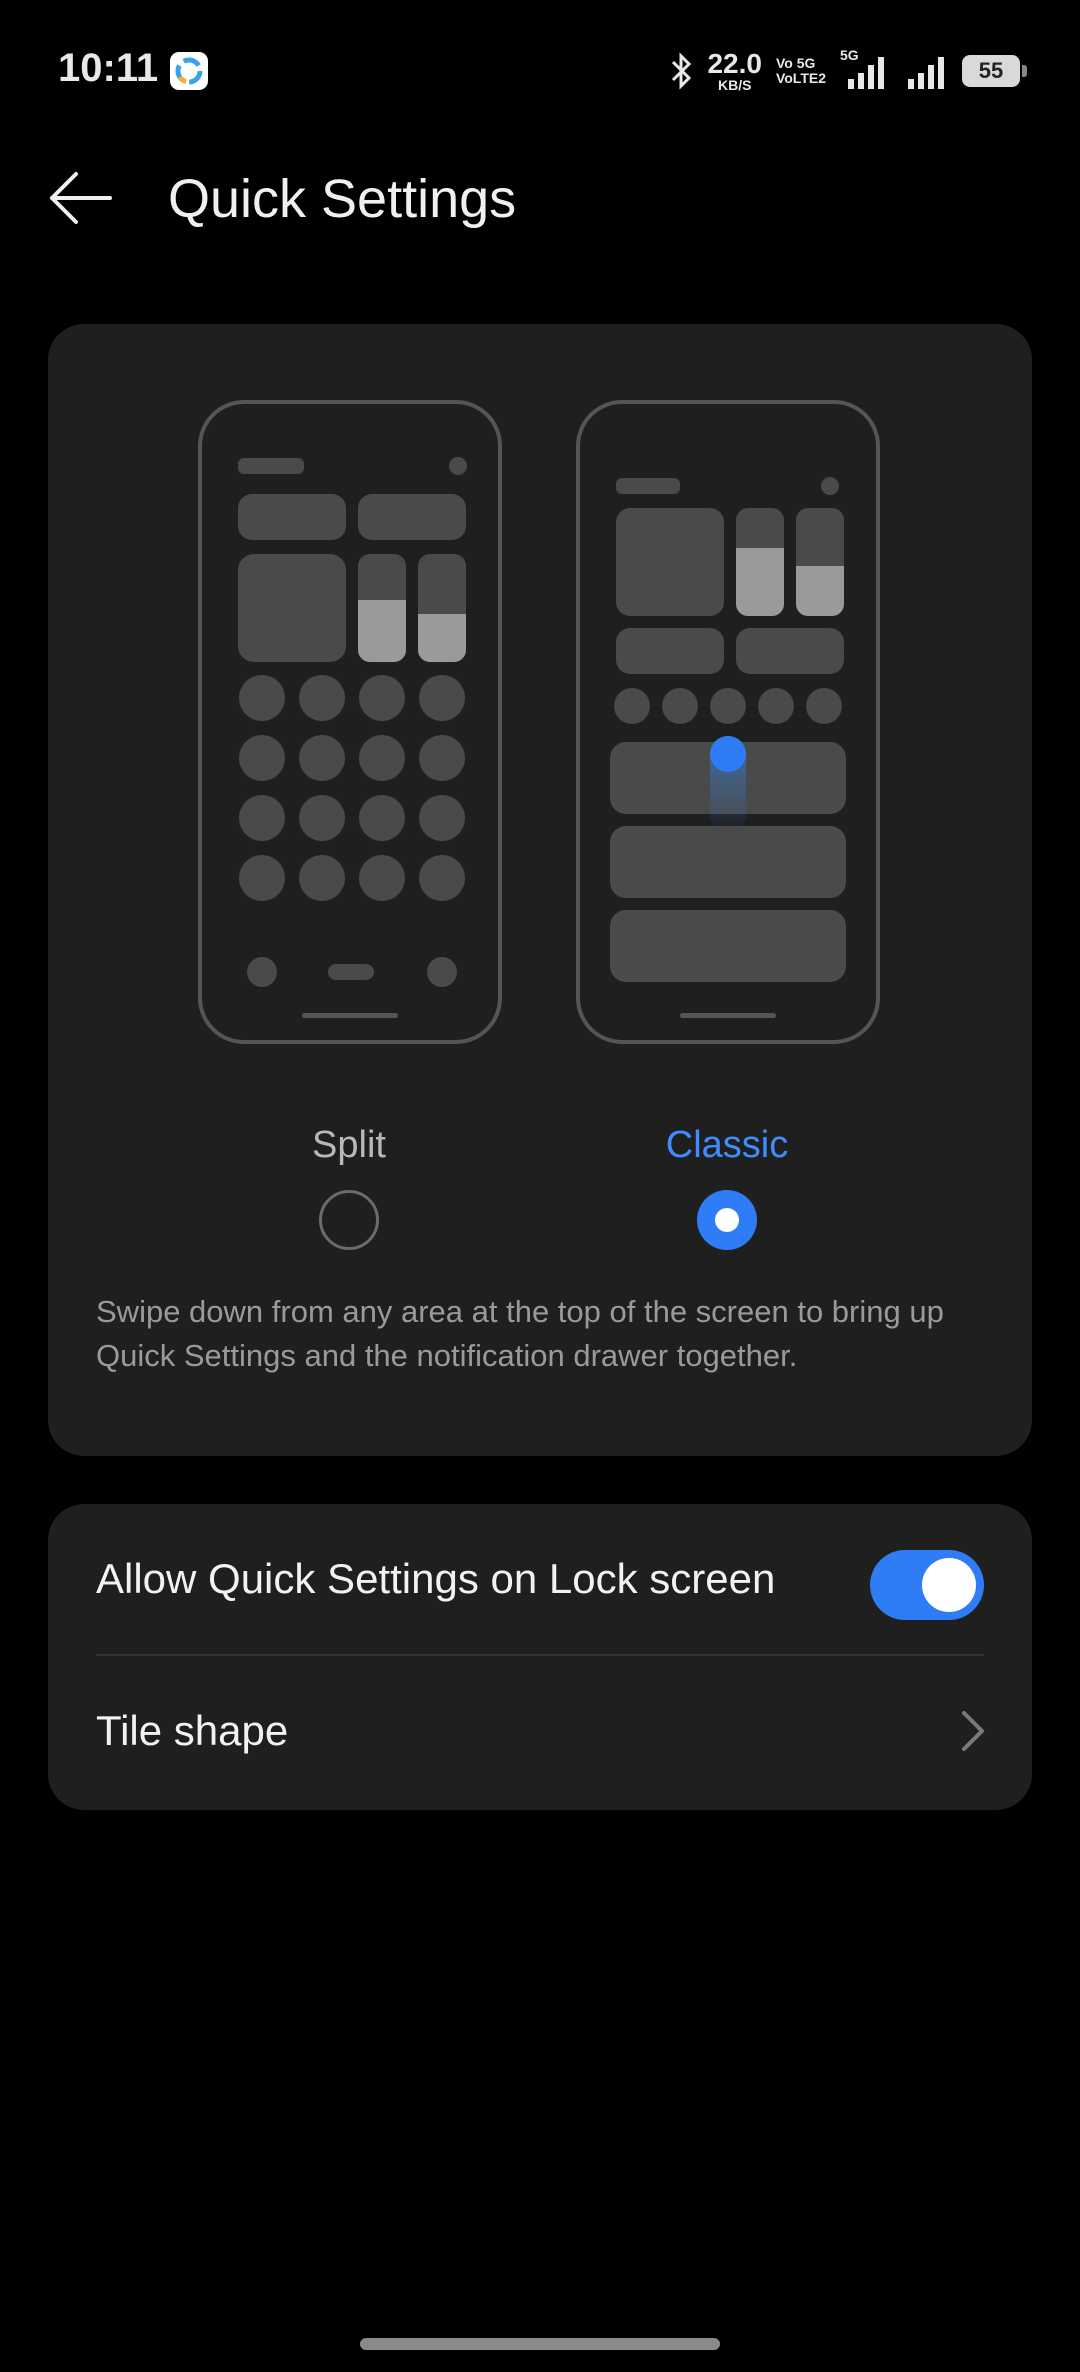  I want to click on split-layout-illustration, so click(350, 722).